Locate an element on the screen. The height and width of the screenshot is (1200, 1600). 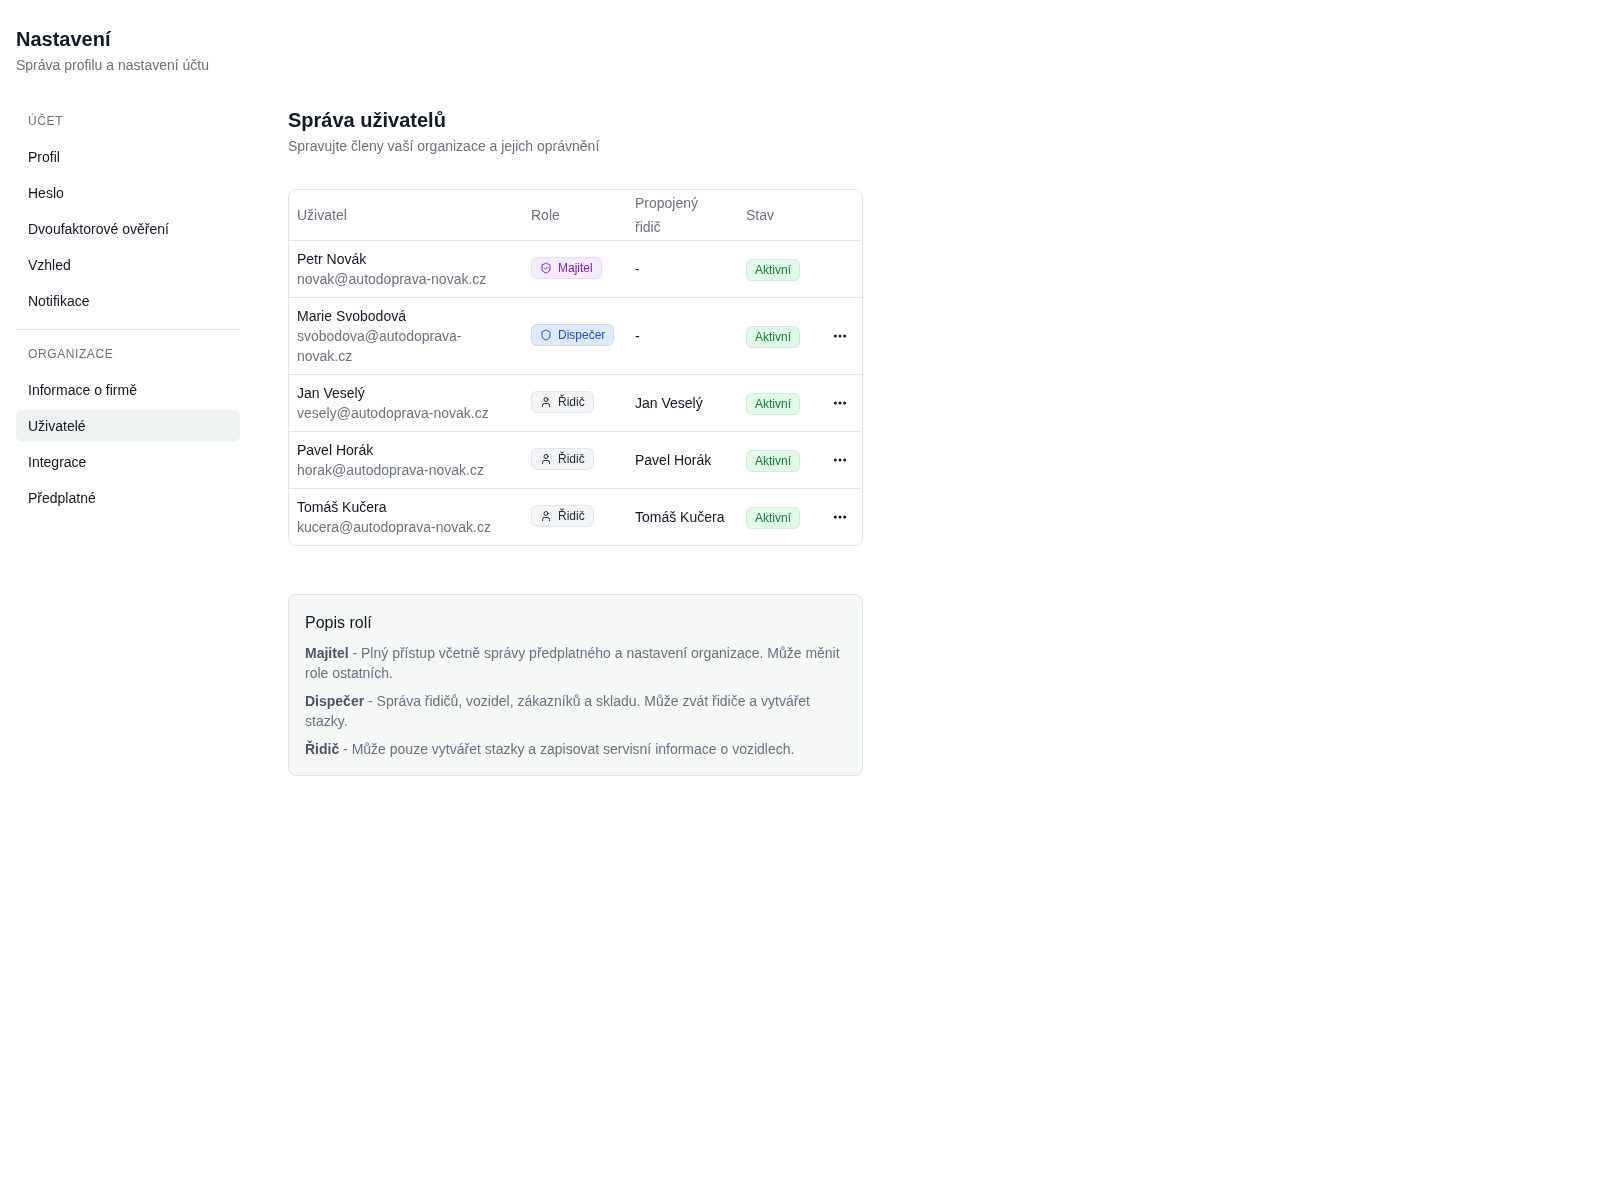
linked-driver: Jan Veselý is located at coordinates (669, 403).